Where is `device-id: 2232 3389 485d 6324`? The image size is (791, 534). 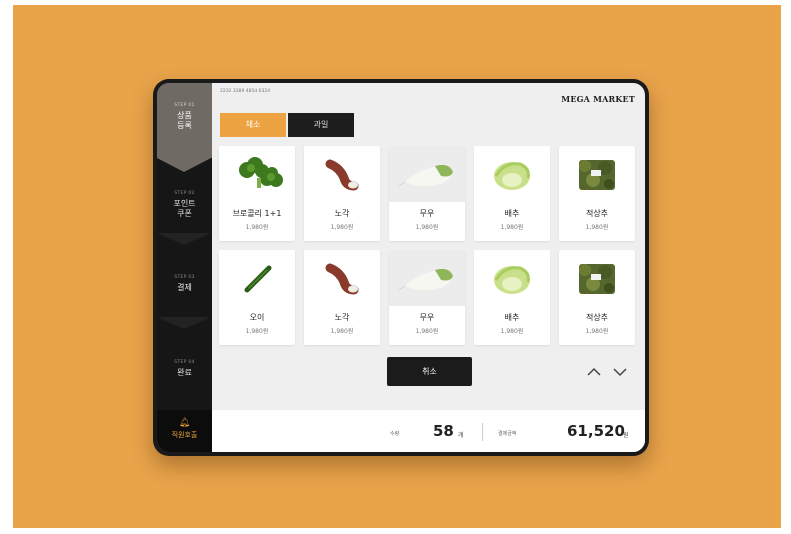 device-id: 2232 3389 485d 6324 is located at coordinates (245, 91).